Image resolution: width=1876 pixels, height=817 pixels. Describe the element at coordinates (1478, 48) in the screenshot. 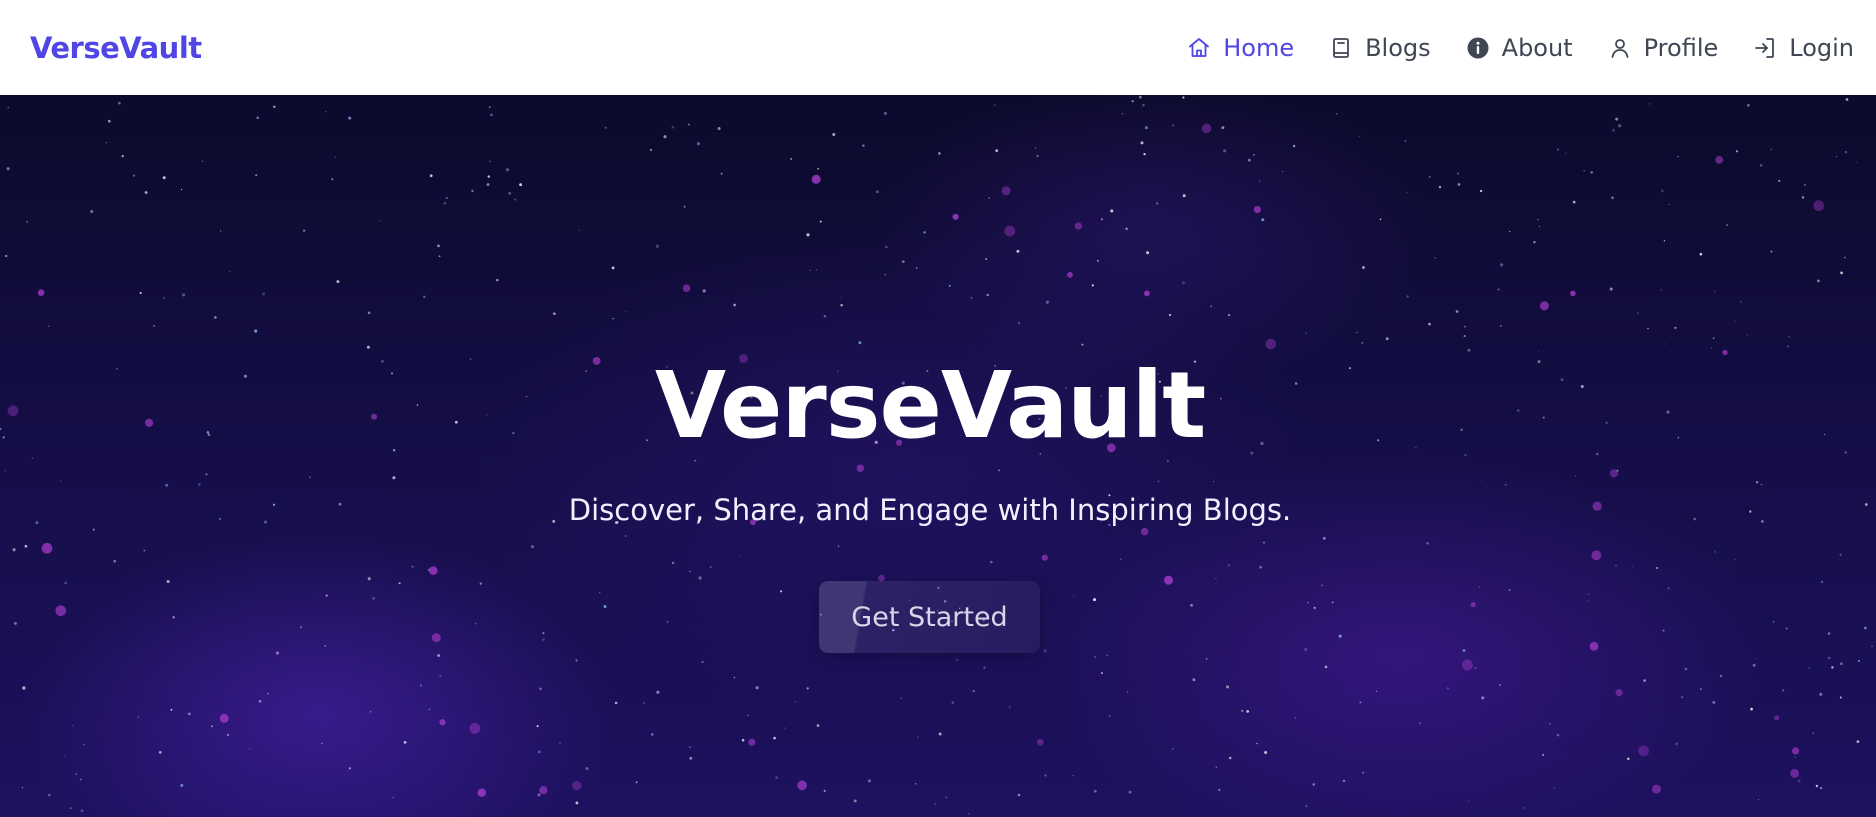

I see `info-icon` at that location.